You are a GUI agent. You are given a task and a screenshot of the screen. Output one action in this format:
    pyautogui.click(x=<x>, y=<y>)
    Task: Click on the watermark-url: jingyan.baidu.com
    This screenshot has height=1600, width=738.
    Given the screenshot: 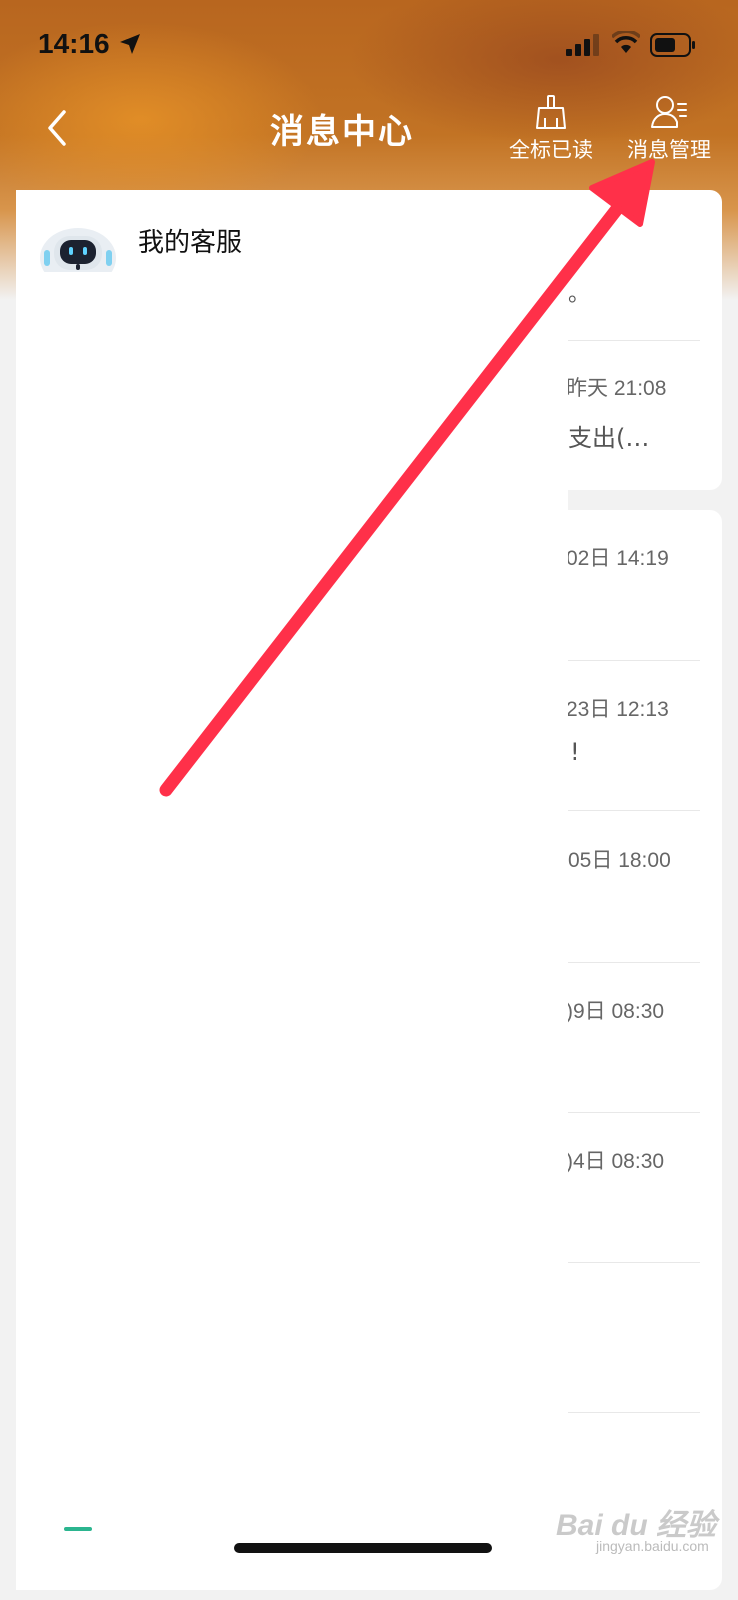 What is the action you would take?
    pyautogui.click(x=652, y=1546)
    